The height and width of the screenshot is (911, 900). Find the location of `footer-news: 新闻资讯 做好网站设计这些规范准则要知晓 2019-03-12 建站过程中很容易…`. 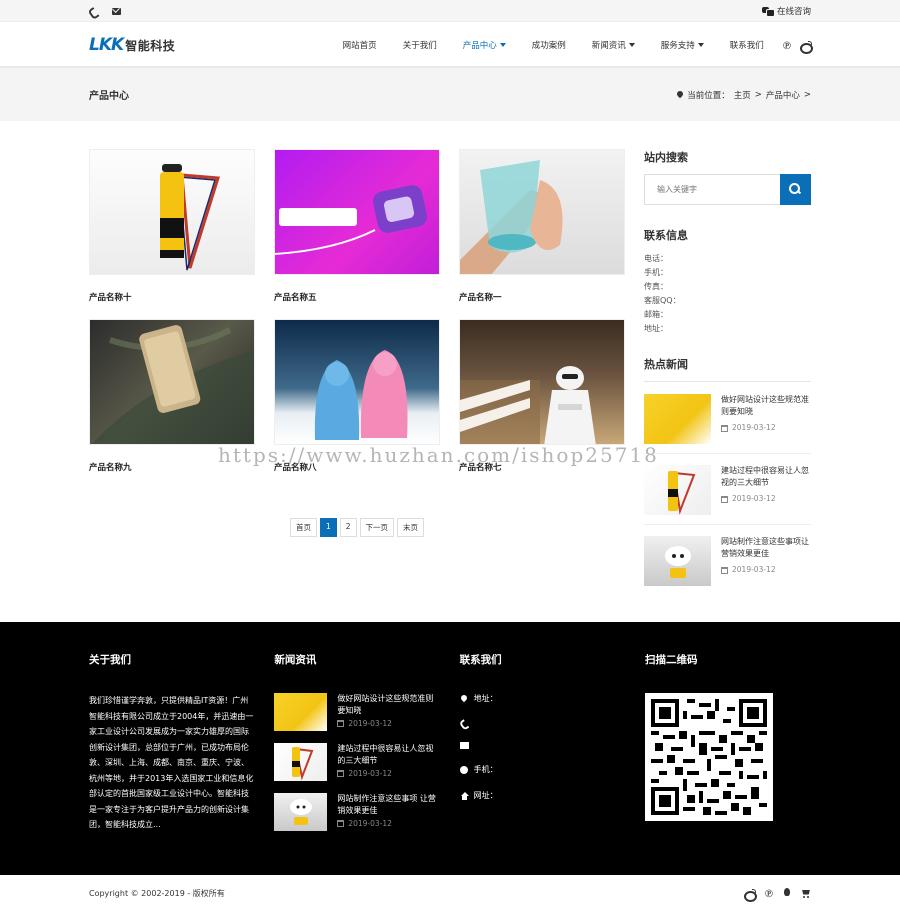

footer-news: 新闻资讯 做好网站设计这些规范准则要知晓 2019-03-12 建站过程中很容易… is located at coordinates (357, 747).